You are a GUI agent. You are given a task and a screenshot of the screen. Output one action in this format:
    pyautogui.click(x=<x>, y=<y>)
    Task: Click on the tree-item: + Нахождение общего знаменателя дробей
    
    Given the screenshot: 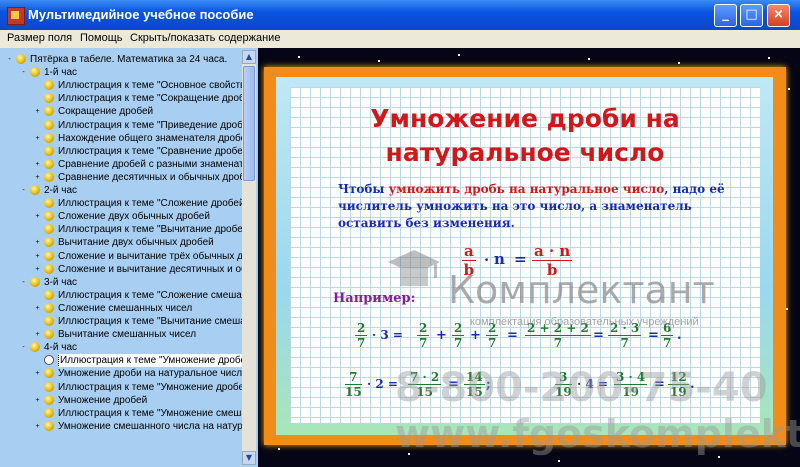 What is the action you would take?
    pyautogui.click(x=138, y=138)
    